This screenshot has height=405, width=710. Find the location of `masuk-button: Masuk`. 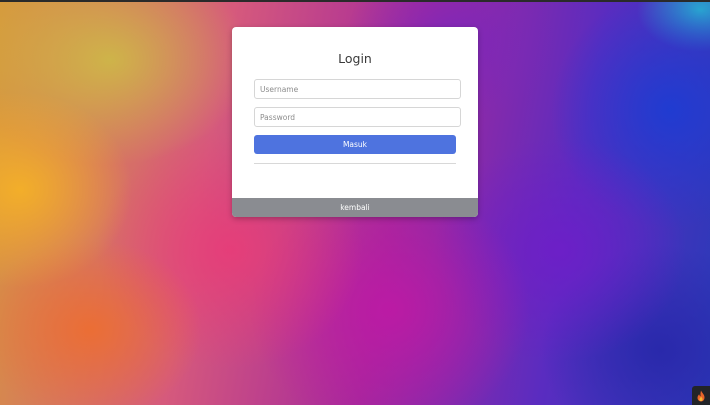

masuk-button: Masuk is located at coordinates (355, 144).